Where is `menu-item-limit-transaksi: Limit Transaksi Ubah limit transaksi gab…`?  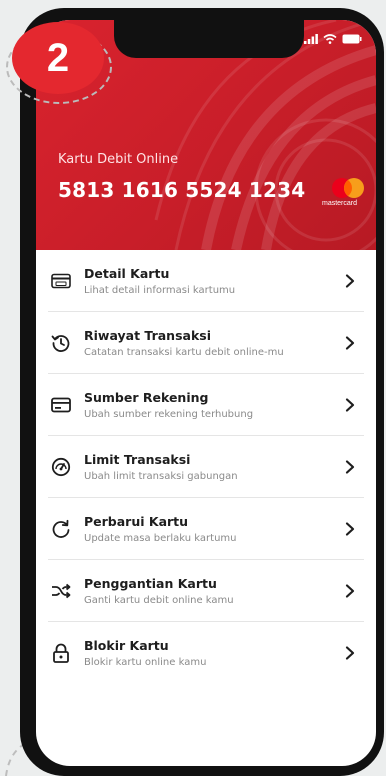 menu-item-limit-transaksi: Limit Transaksi Ubah limit transaksi gab… is located at coordinates (206, 467).